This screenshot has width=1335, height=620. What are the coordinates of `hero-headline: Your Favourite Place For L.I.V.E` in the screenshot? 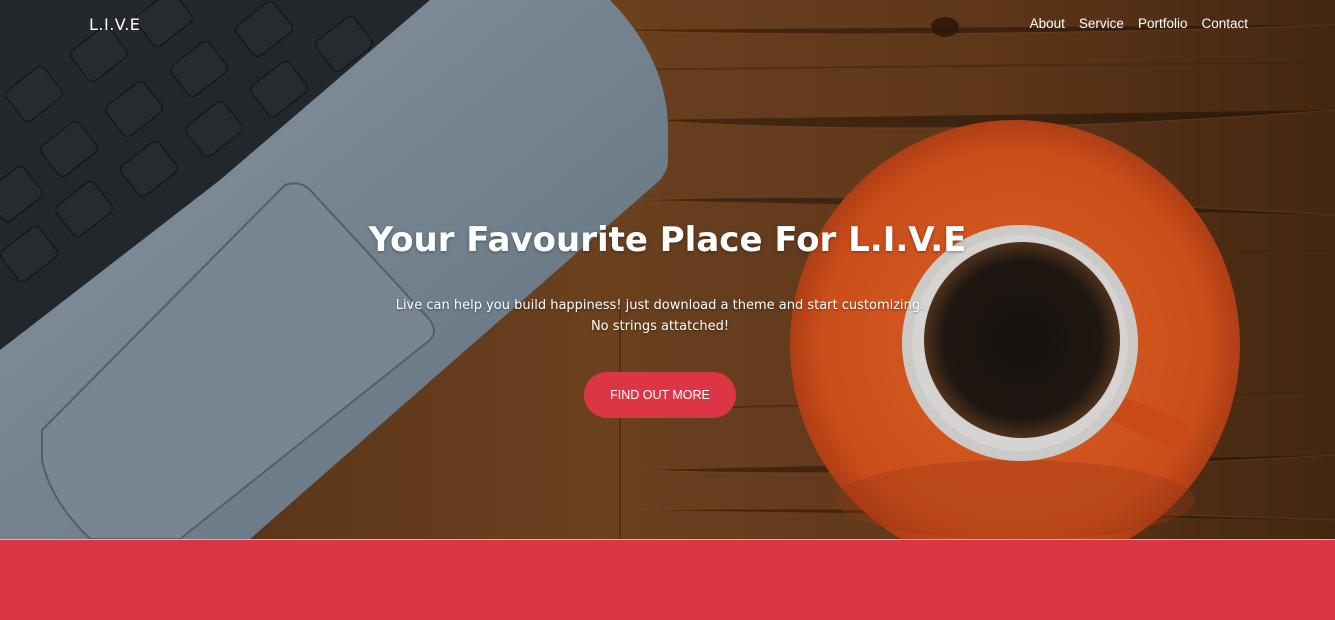 It's located at (667, 240).